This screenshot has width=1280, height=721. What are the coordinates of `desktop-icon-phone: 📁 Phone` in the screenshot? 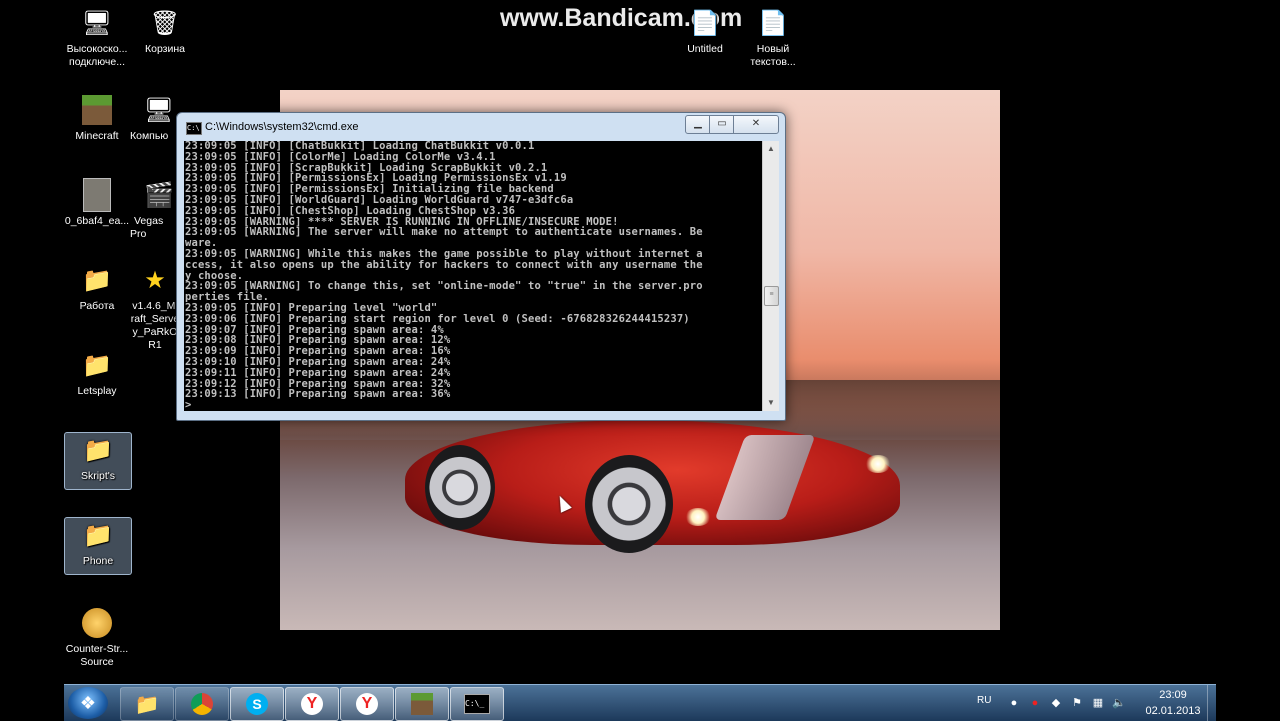 It's located at (98, 546).